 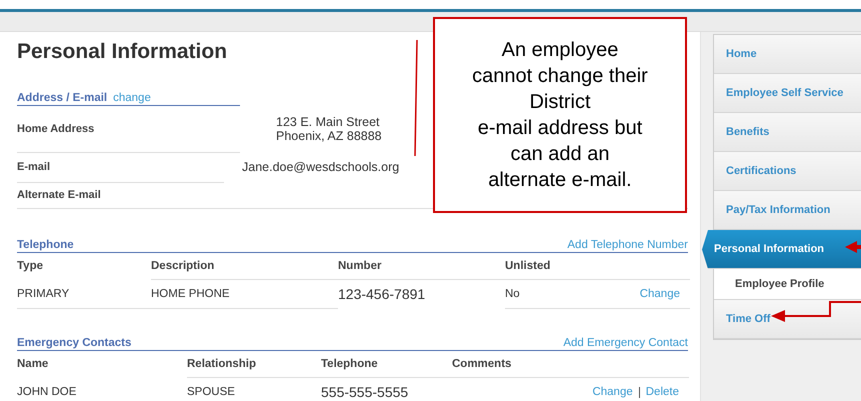 What do you see at coordinates (321, 167) in the screenshot?
I see `field-value: Jane.doe@wesdschools.org` at bounding box center [321, 167].